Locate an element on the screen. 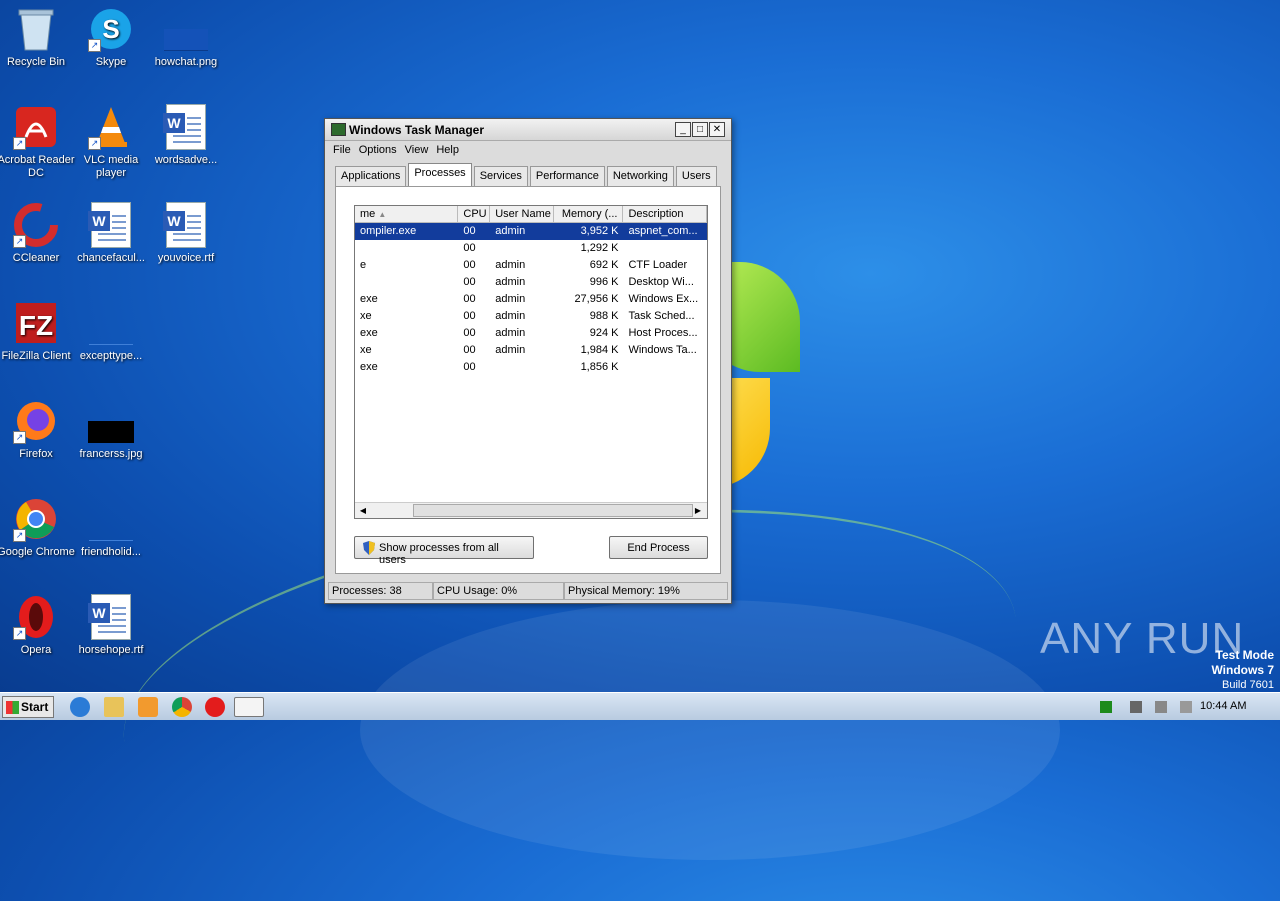 The height and width of the screenshot is (901, 1280). maximize-button: □ is located at coordinates (700, 129).